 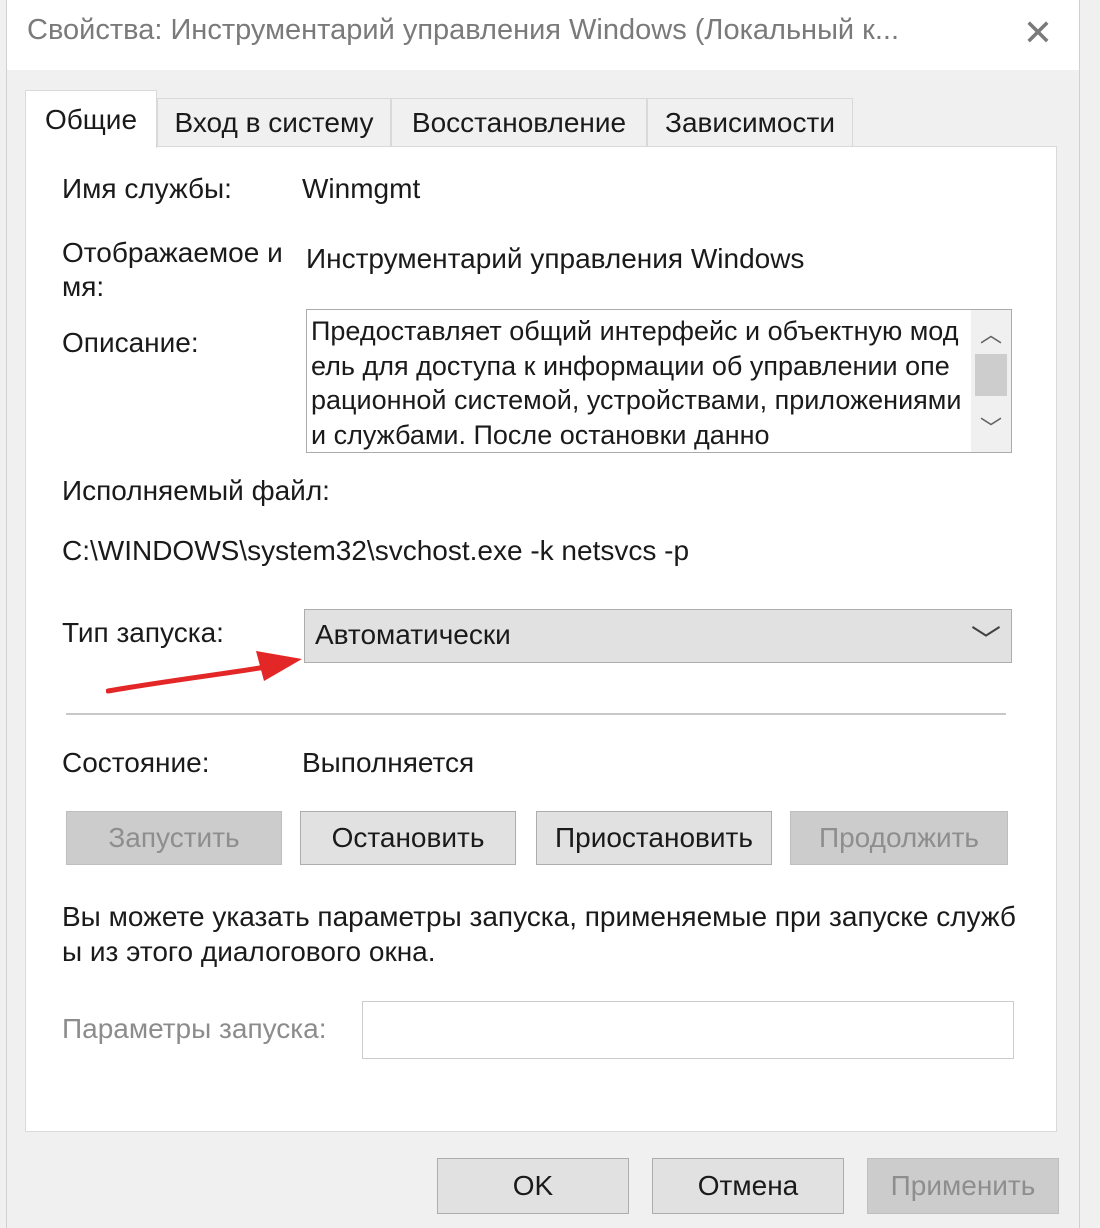 What do you see at coordinates (130, 342) in the screenshot?
I see `description-label: Описание:` at bounding box center [130, 342].